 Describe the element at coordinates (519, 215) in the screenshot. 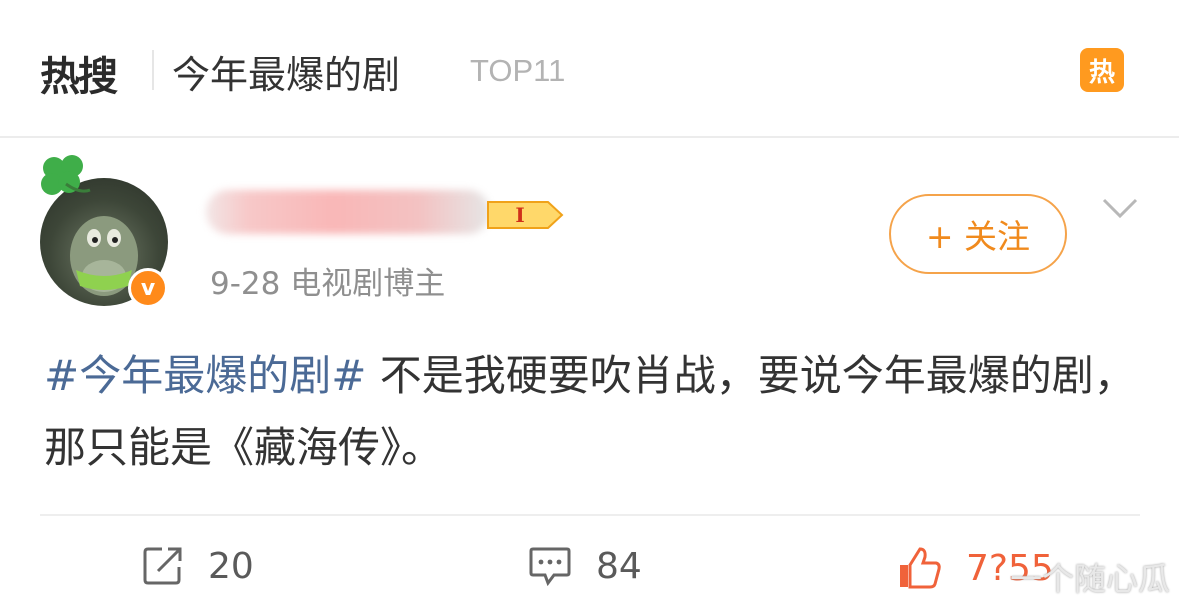

I see `level-badge-text: I` at that location.